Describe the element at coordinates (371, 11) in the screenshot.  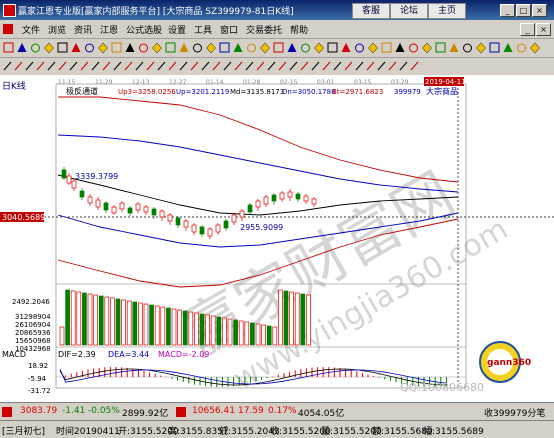
I see `service-link: 客服` at that location.